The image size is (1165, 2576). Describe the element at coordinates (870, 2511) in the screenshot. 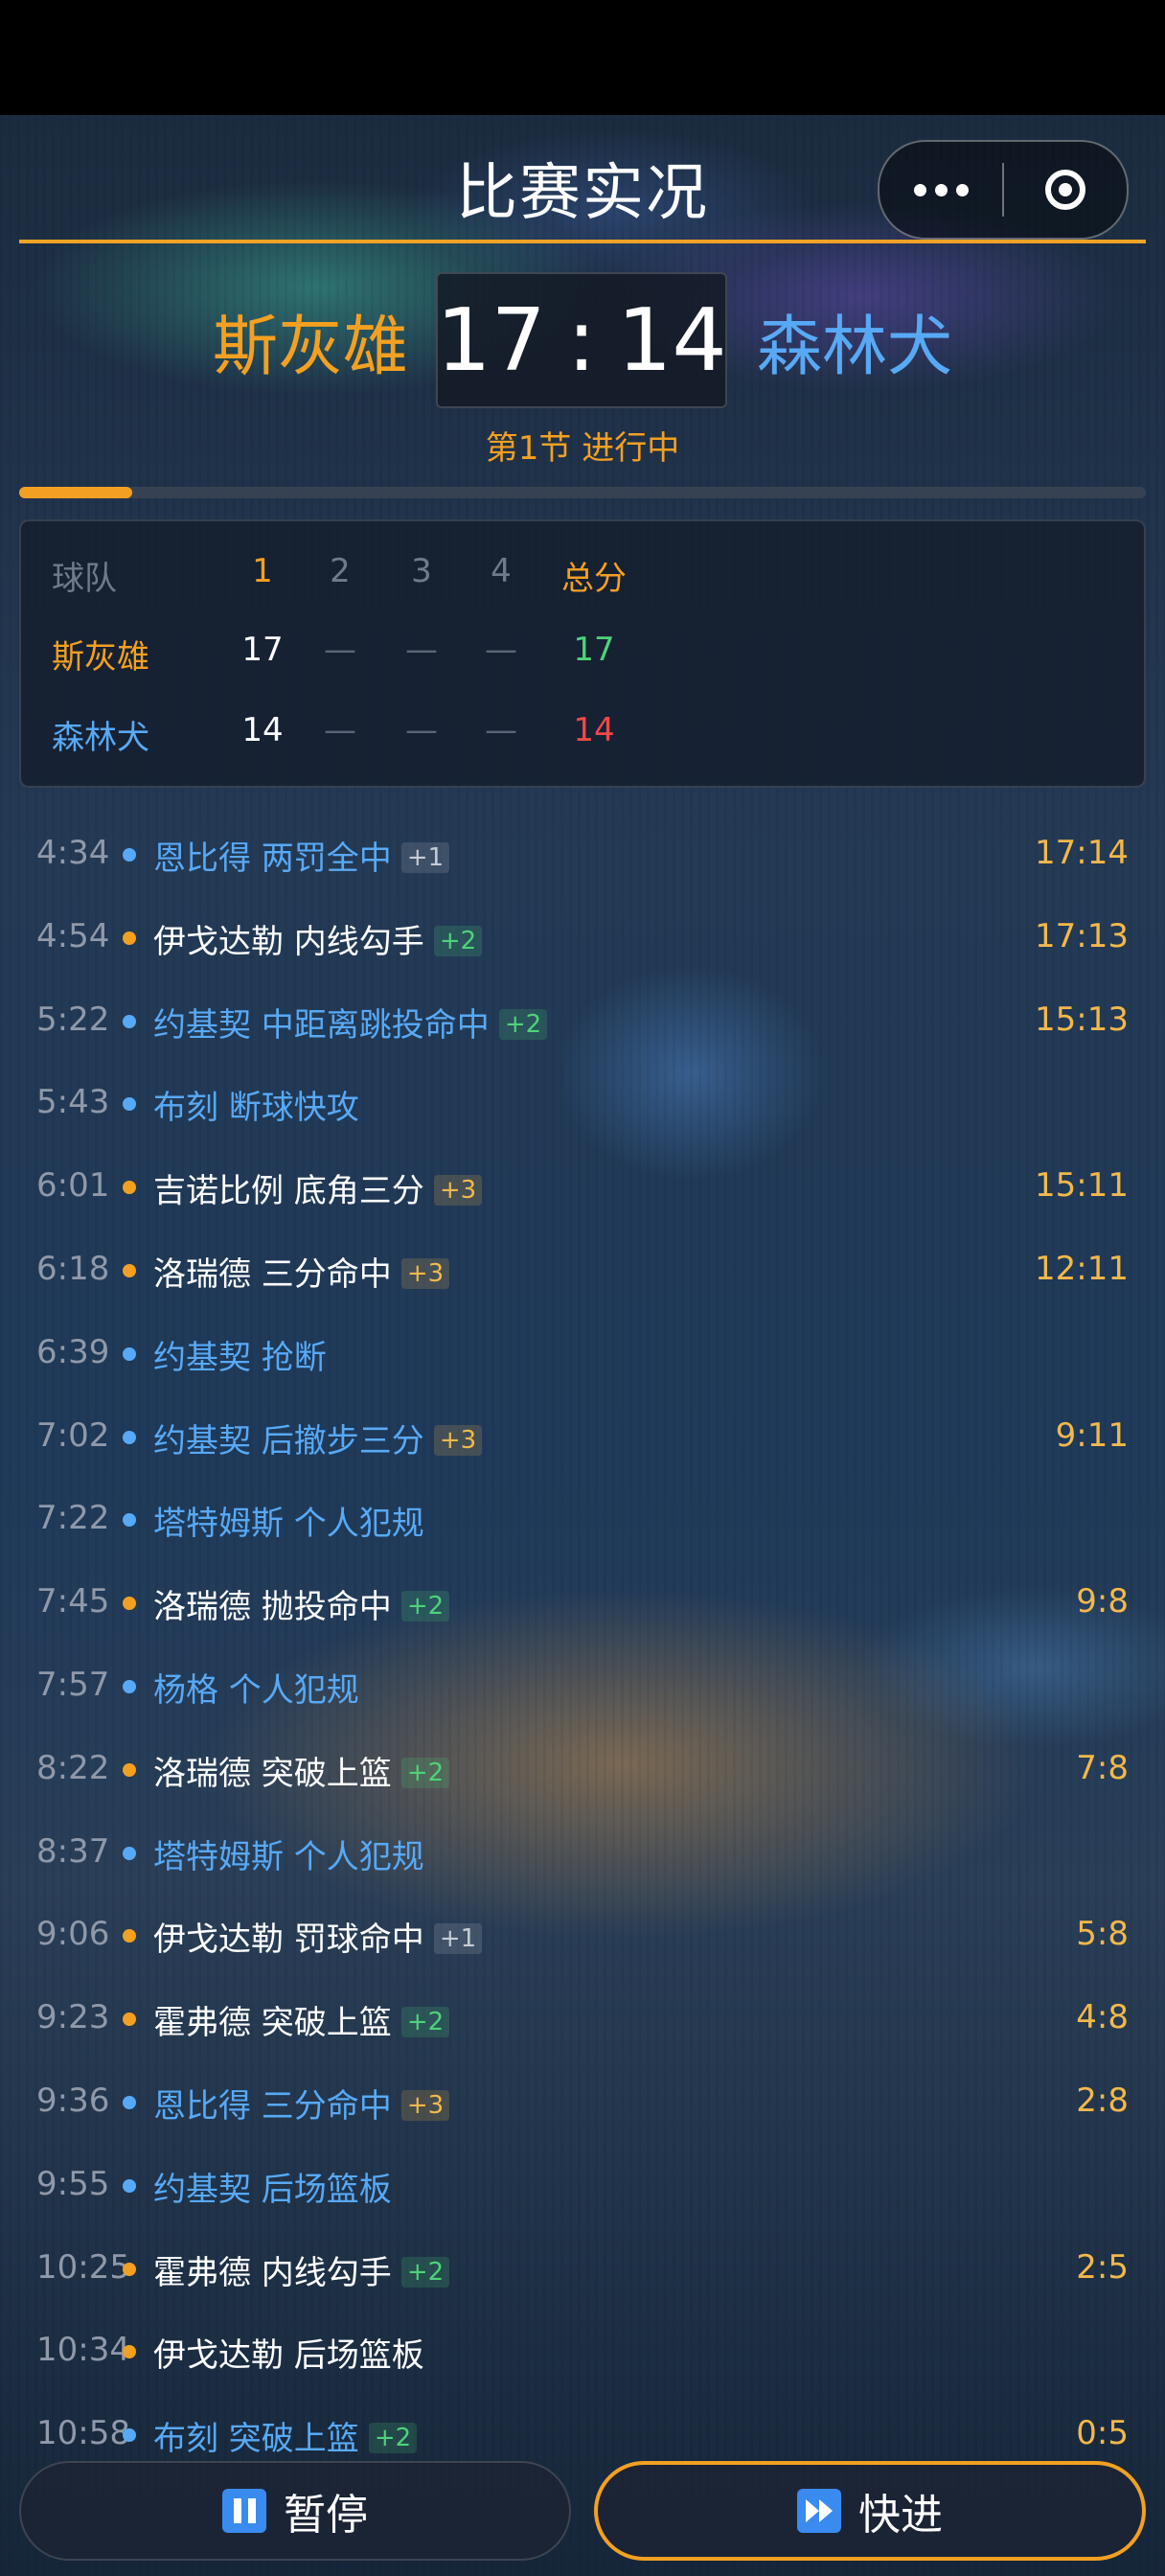

I see `fast-forward-button: 快进` at that location.